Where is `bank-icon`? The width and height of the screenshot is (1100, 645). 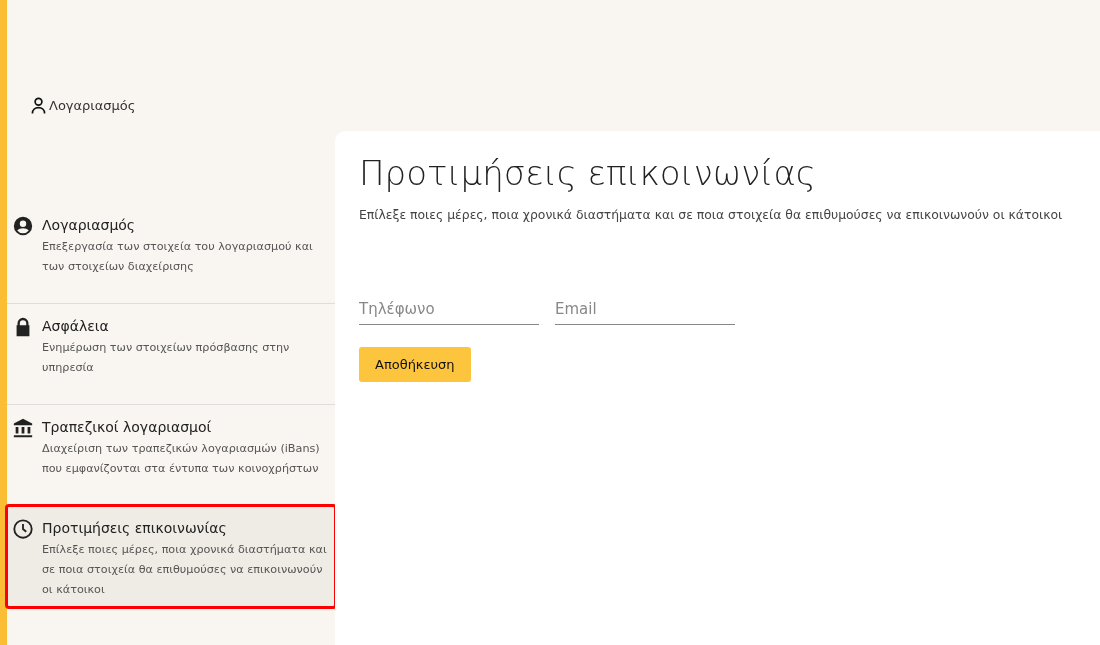
bank-icon is located at coordinates (23, 428).